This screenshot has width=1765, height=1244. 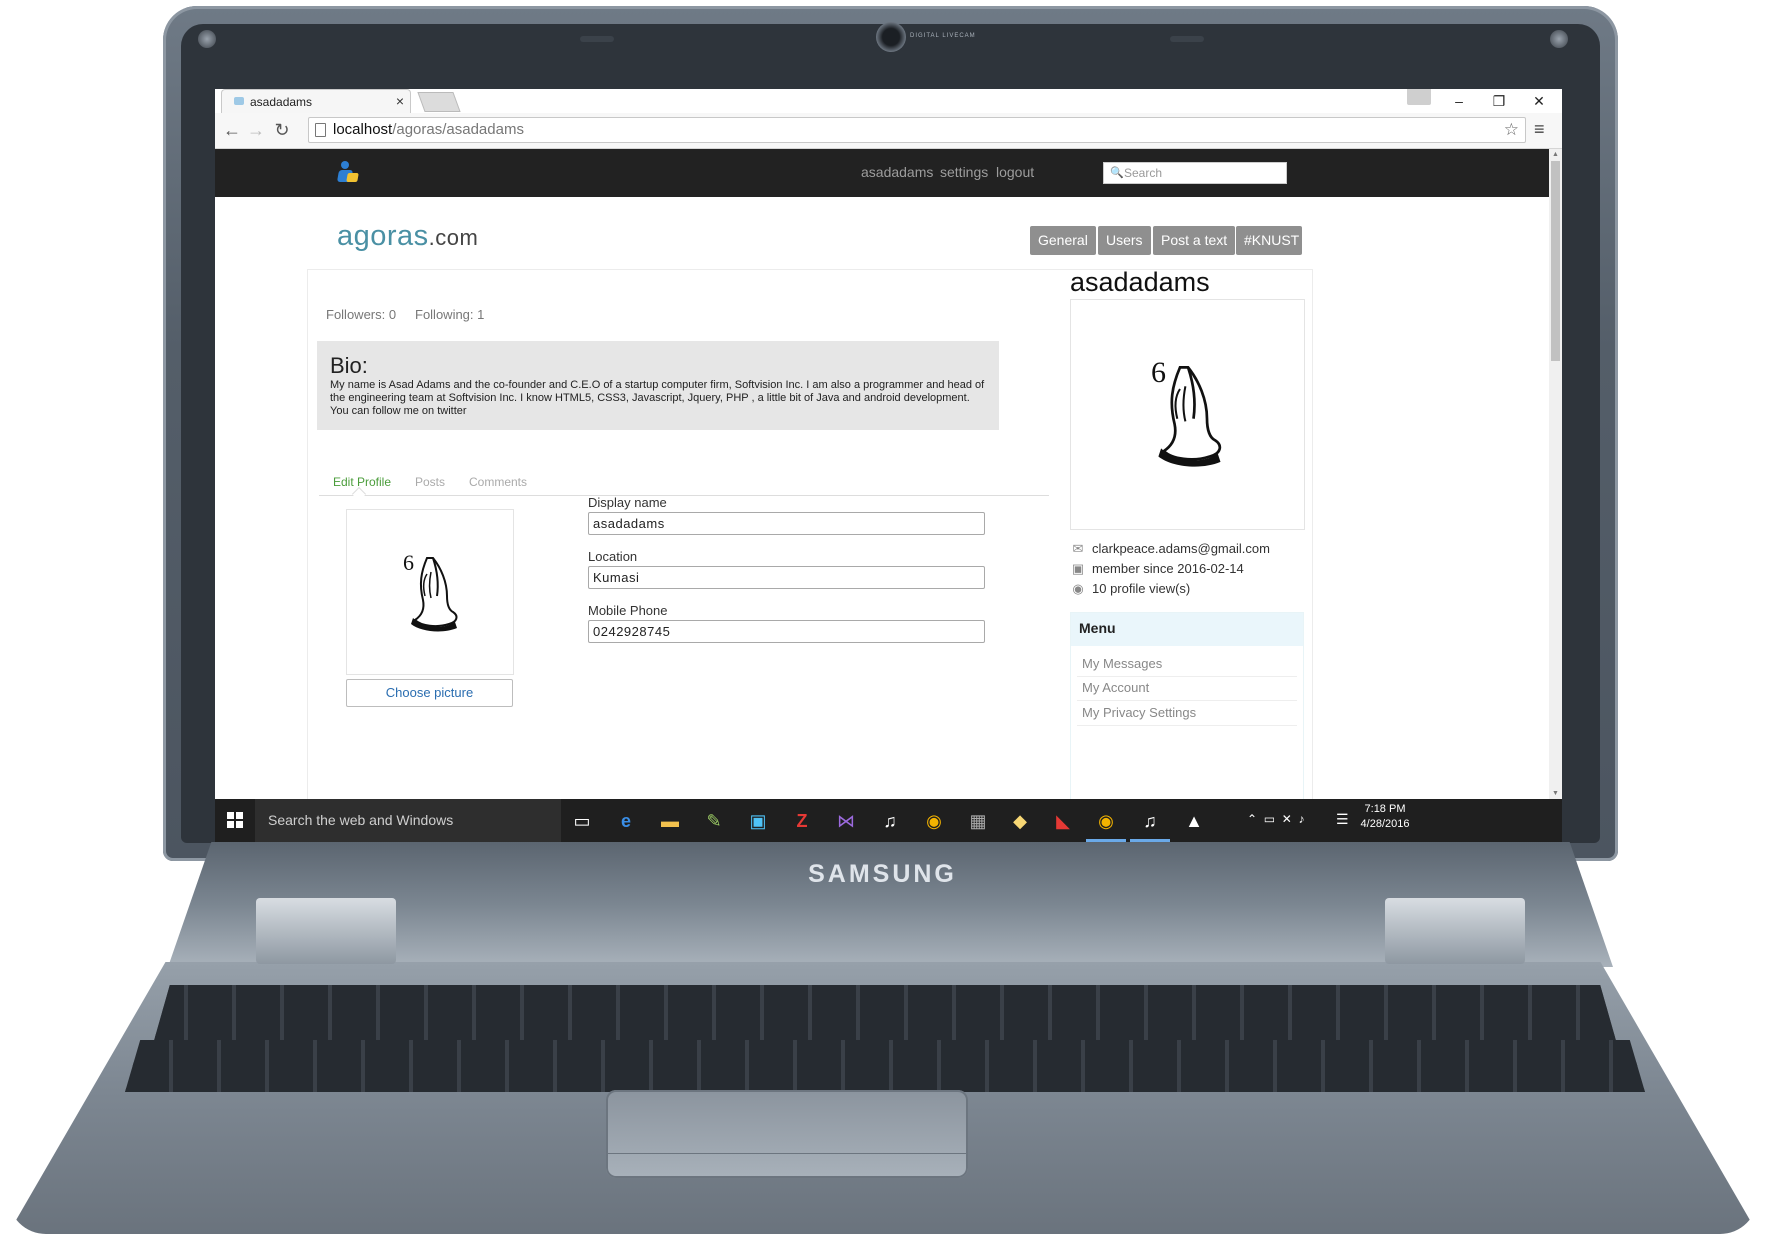 What do you see at coordinates (449, 314) in the screenshot?
I see `following-count: Following: 1` at bounding box center [449, 314].